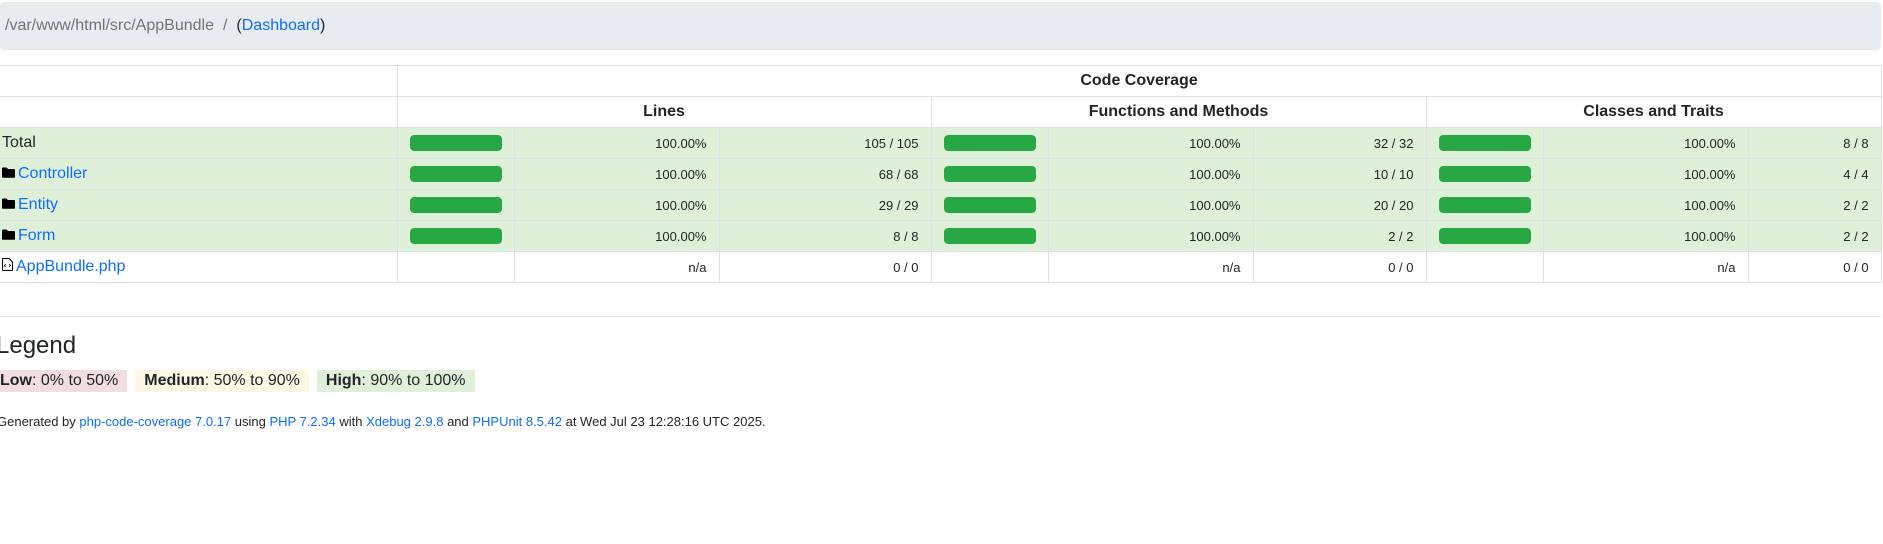 The height and width of the screenshot is (544, 1883). Describe the element at coordinates (36, 236) in the screenshot. I see `directory-link: Form` at that location.